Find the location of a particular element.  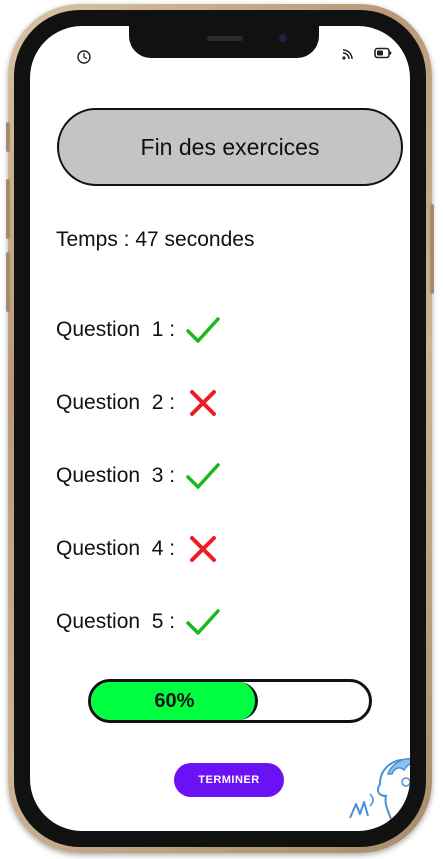

speaker-grille is located at coordinates (225, 38).